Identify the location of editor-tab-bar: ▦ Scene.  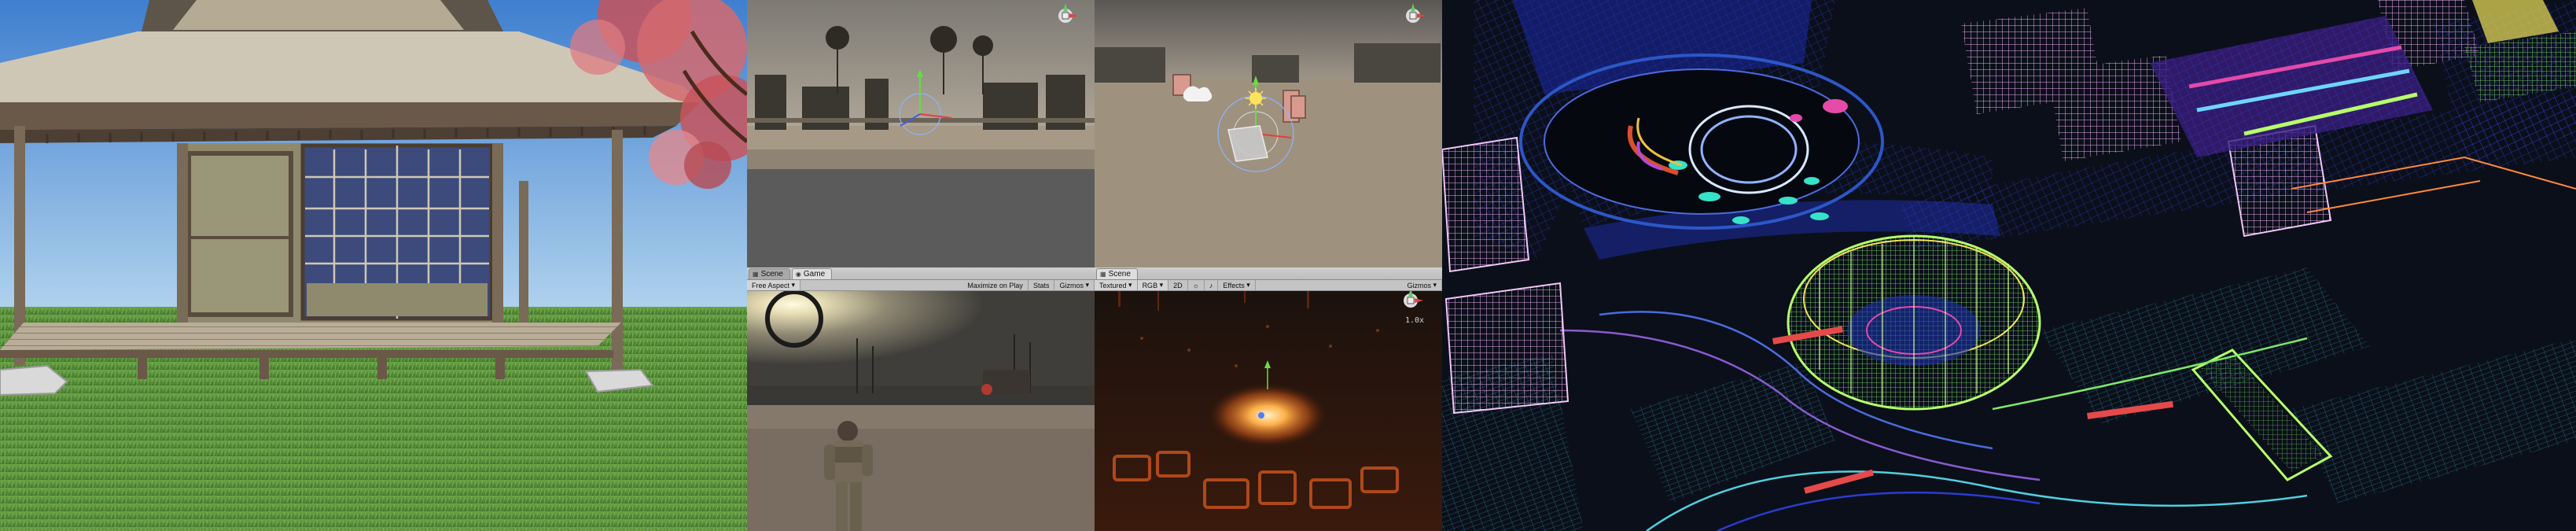
(1268, 273).